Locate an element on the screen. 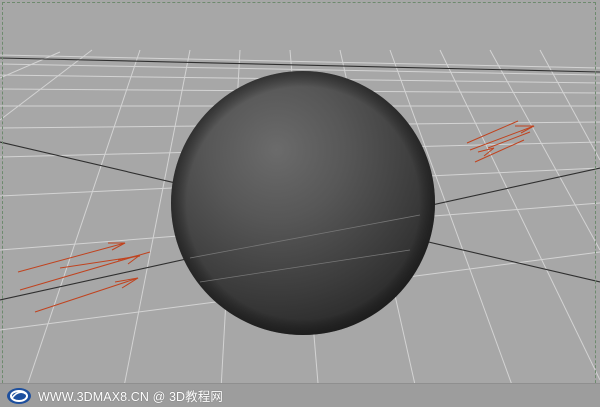  watermark-bar: WWW.3DMAX8.CN @ 3D教程网 is located at coordinates (300, 395).